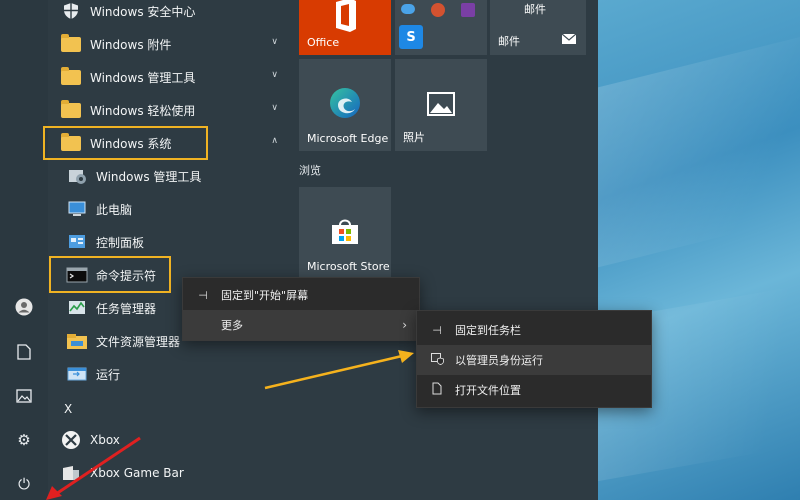 The image size is (800, 500). Describe the element at coordinates (569, 40) in the screenshot. I see `mail-icon` at that location.